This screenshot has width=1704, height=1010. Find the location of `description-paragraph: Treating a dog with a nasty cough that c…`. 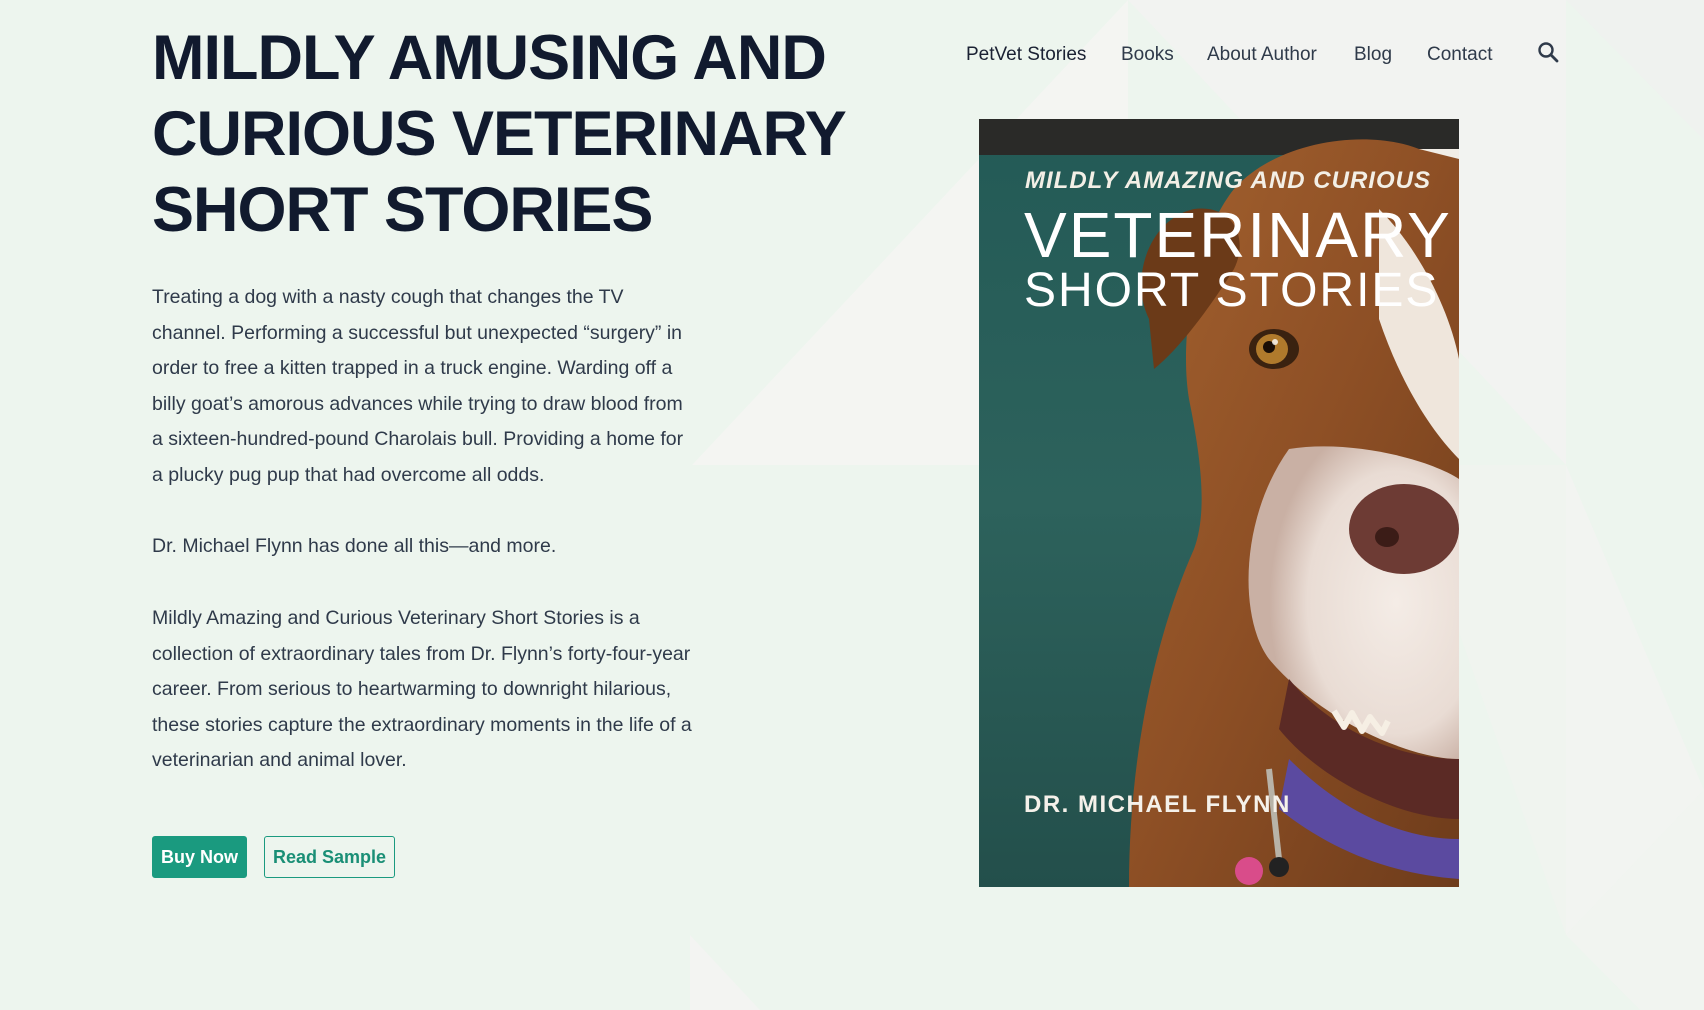

description-paragraph: Treating a dog with a nasty cough that c… is located at coordinates (418, 386).